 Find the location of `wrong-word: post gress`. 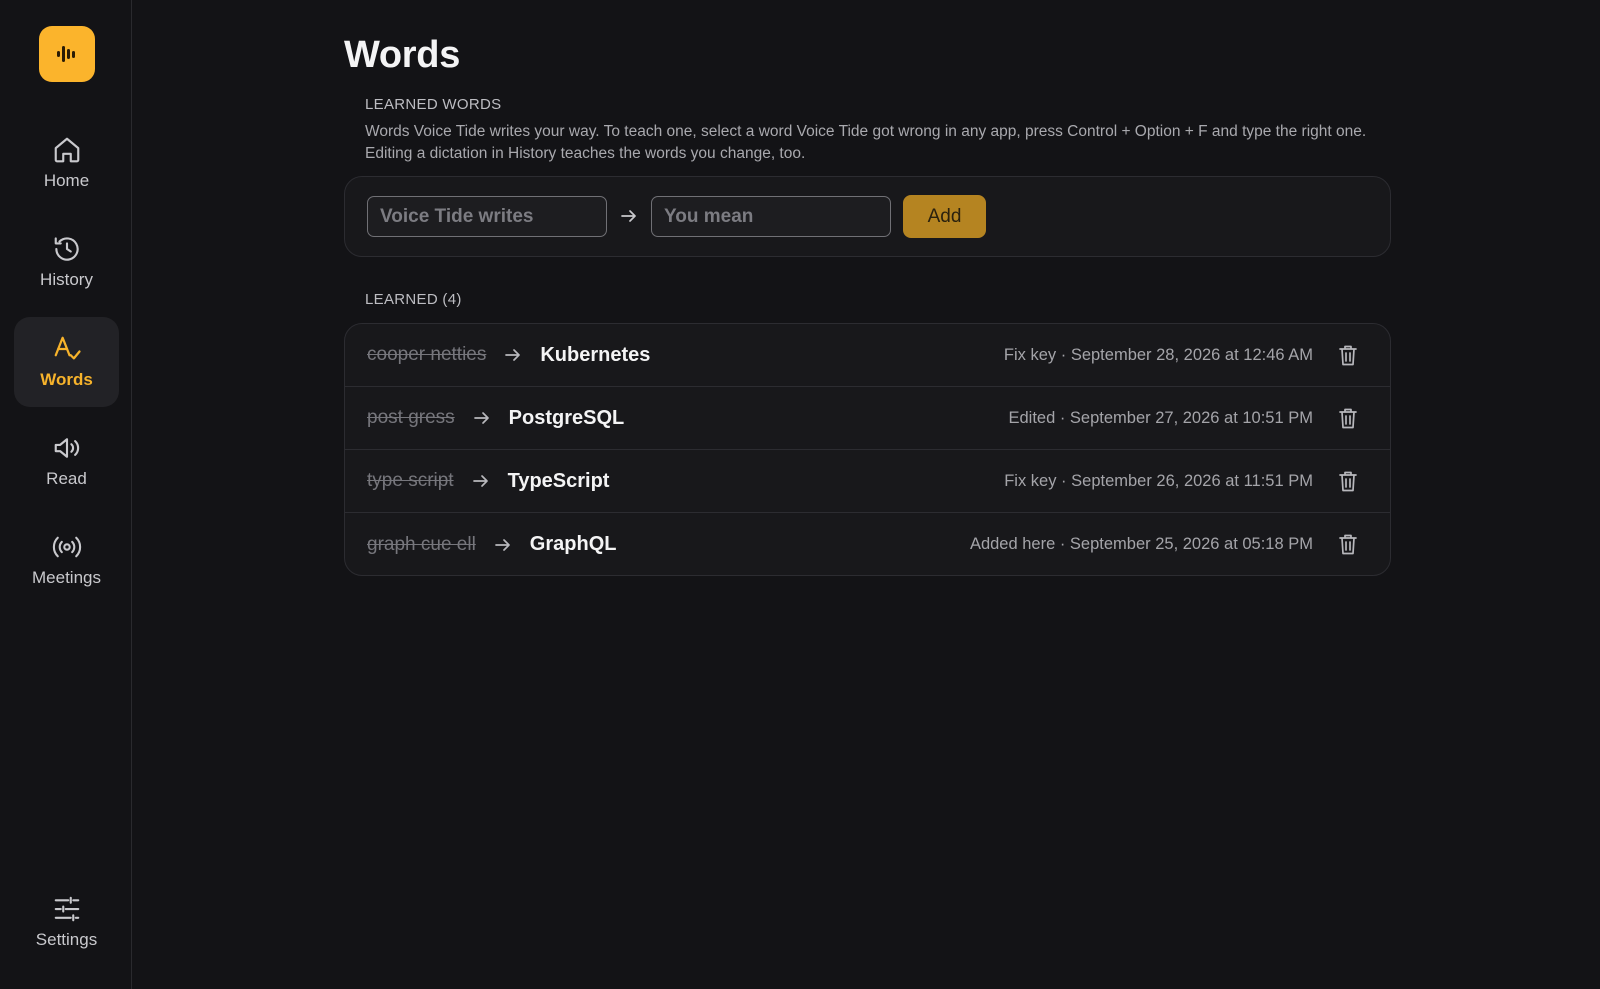

wrong-word: post gress is located at coordinates (411, 417).